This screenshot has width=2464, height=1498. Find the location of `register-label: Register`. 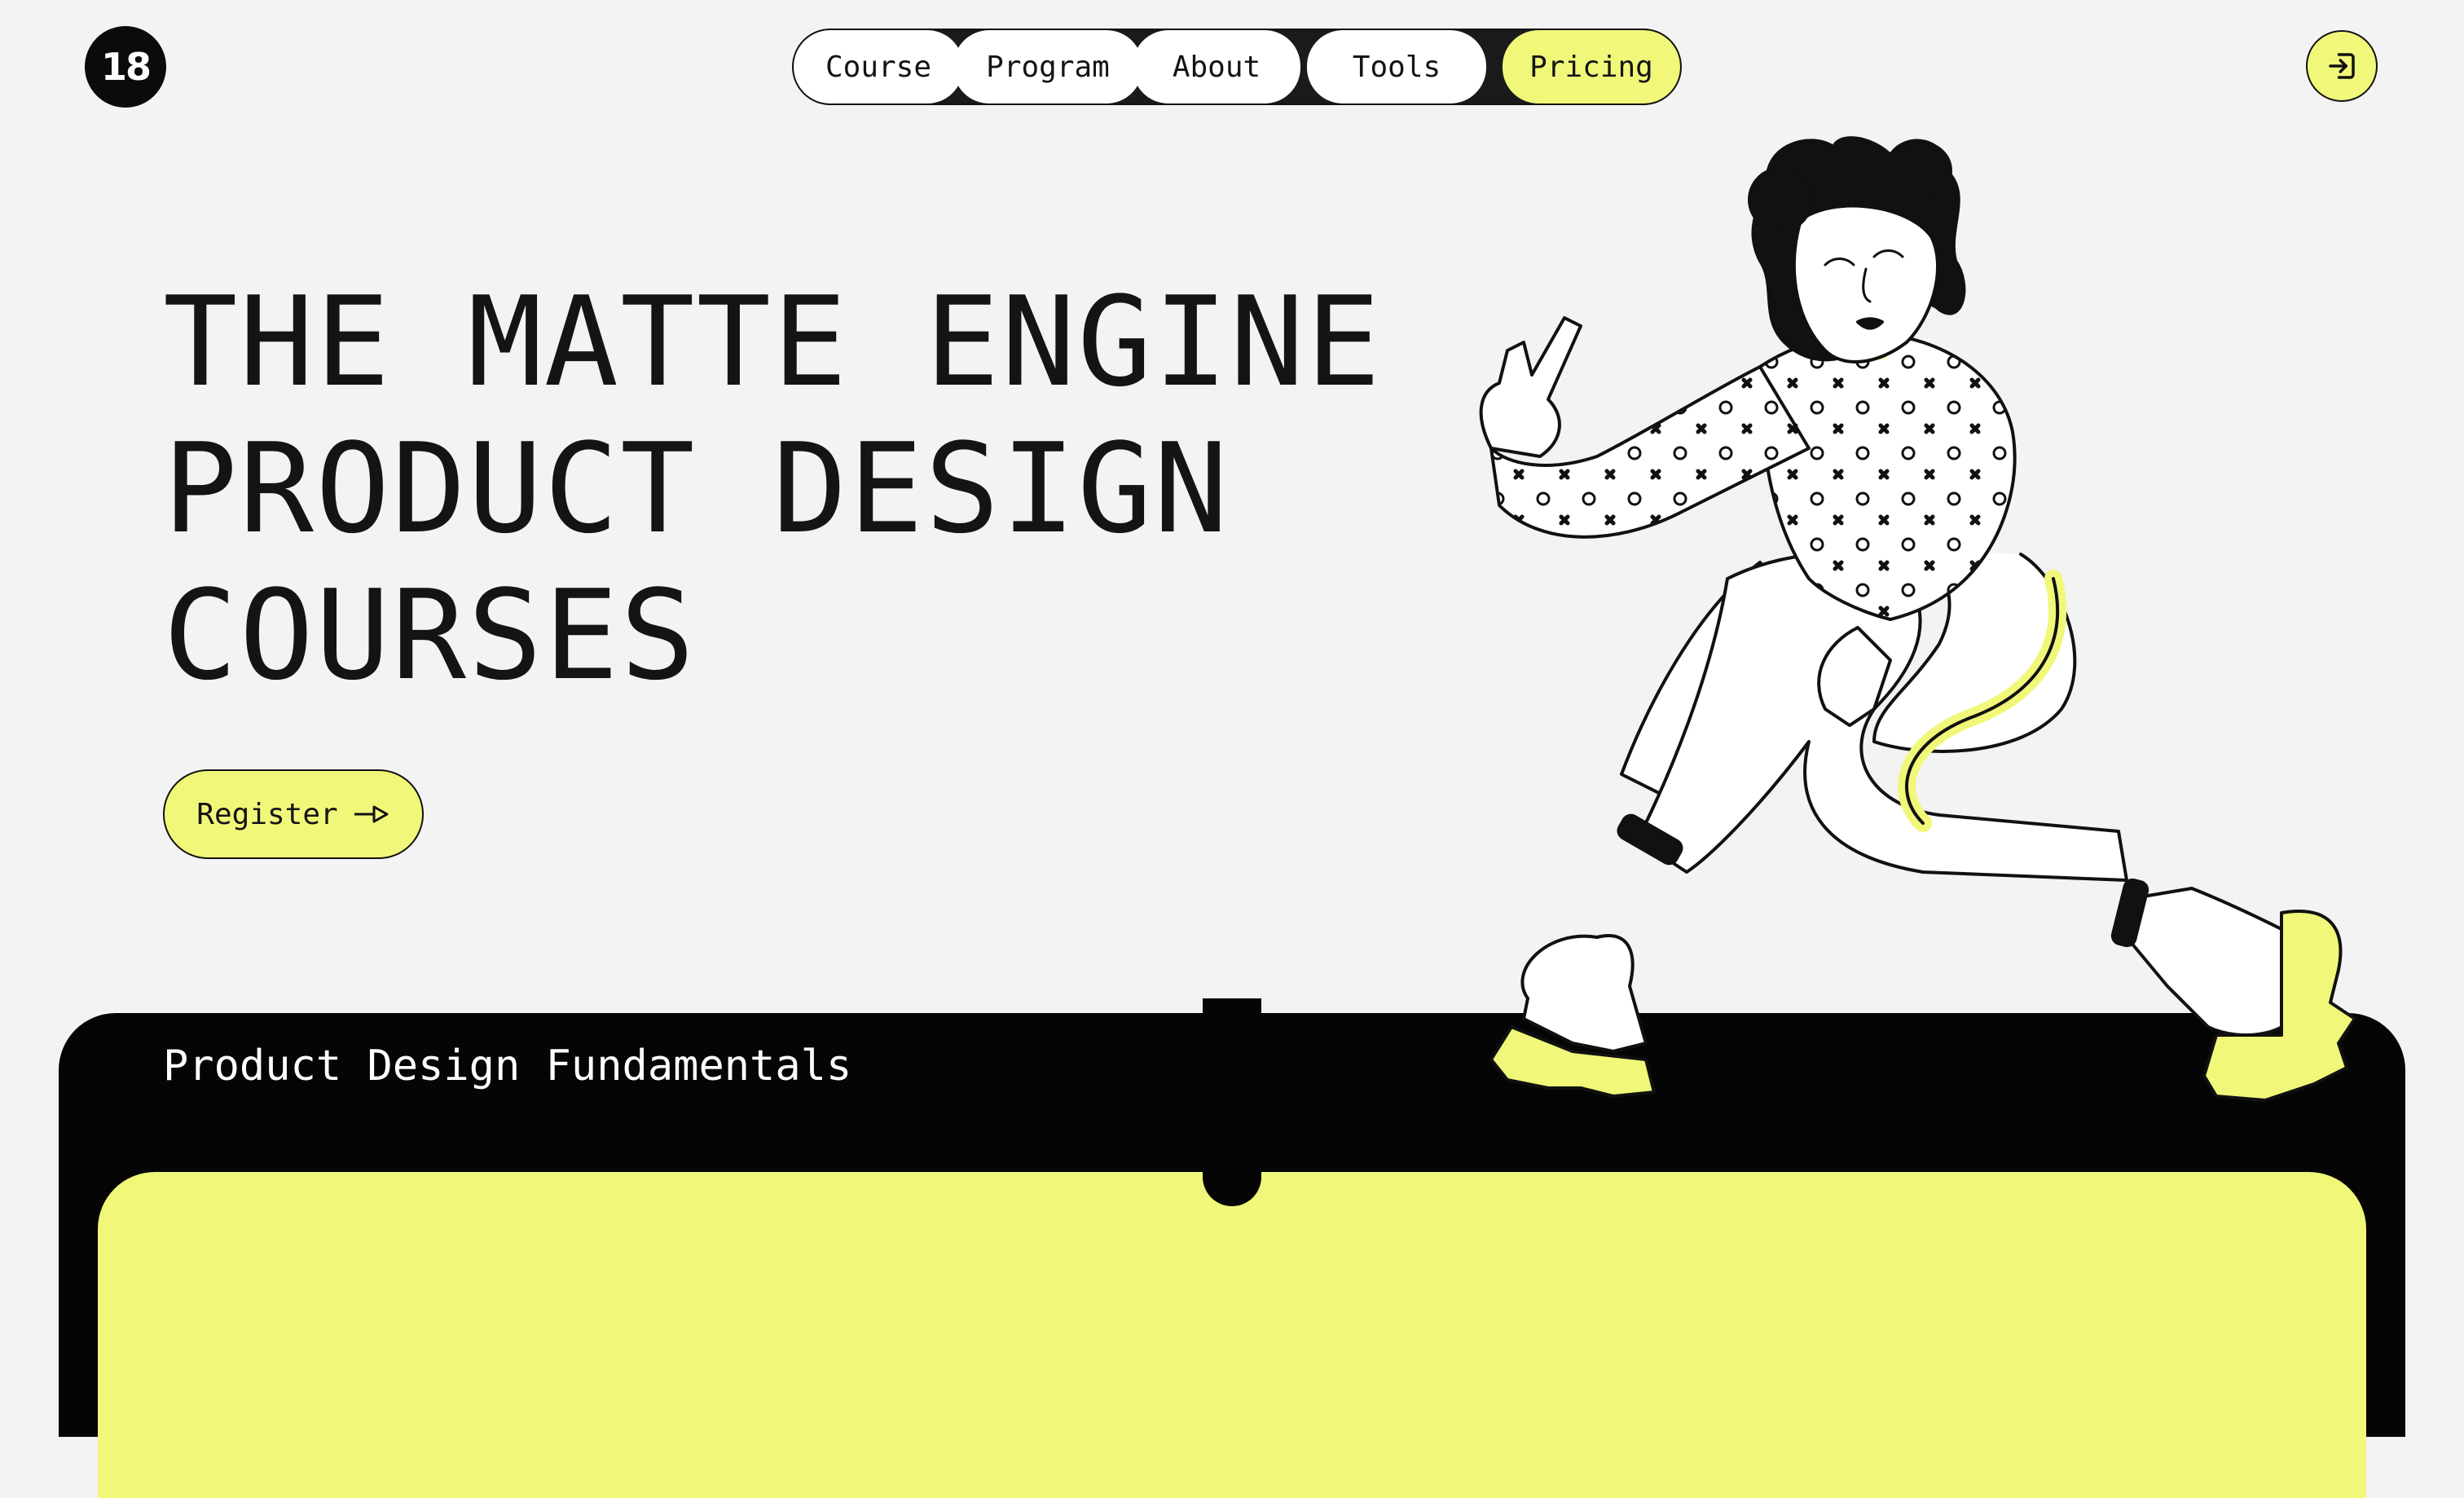

register-label: Register is located at coordinates (267, 814).